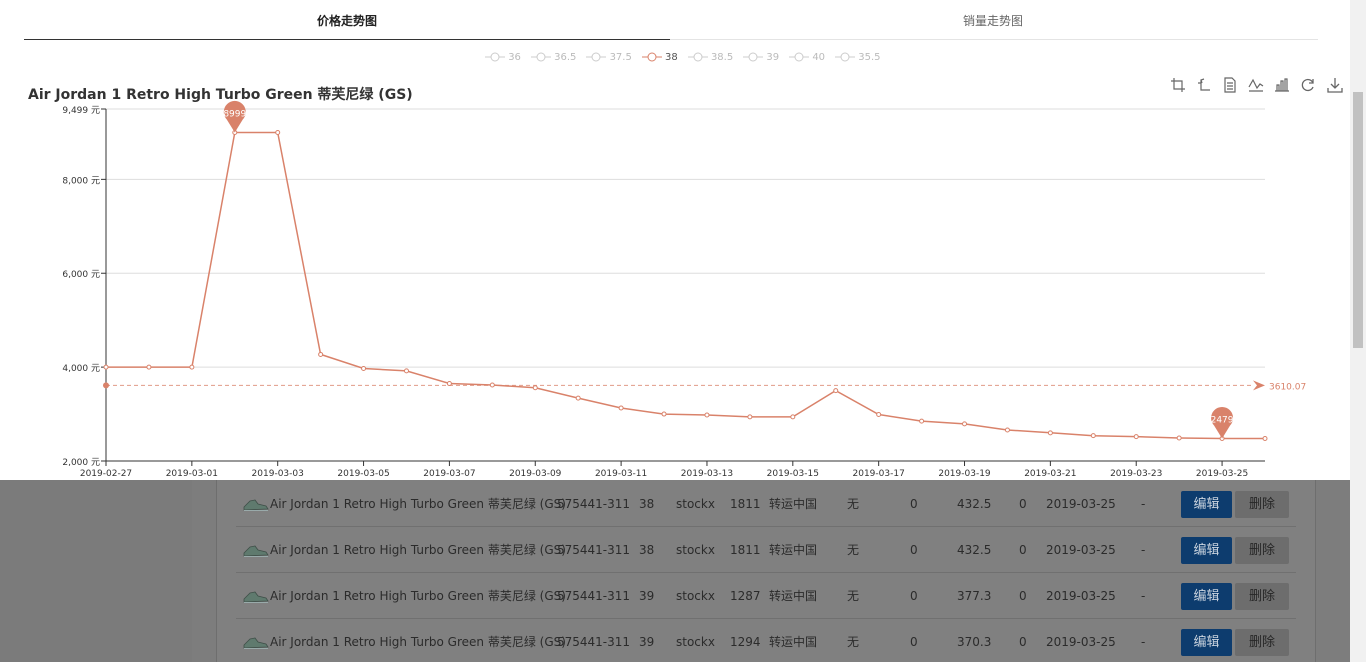 This screenshot has width=1366, height=662. What do you see at coordinates (1205, 86) in the screenshot?
I see `crop-back-icon` at bounding box center [1205, 86].